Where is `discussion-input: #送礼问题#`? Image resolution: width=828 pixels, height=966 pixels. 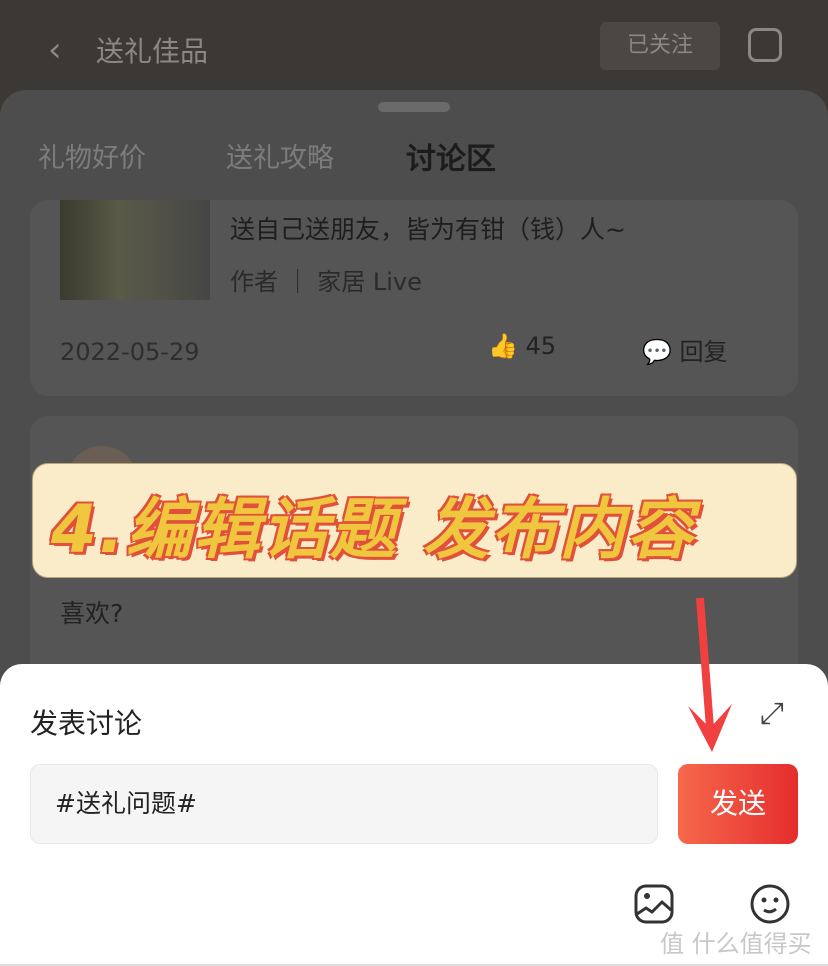
discussion-input: #送礼问题# is located at coordinates (344, 804).